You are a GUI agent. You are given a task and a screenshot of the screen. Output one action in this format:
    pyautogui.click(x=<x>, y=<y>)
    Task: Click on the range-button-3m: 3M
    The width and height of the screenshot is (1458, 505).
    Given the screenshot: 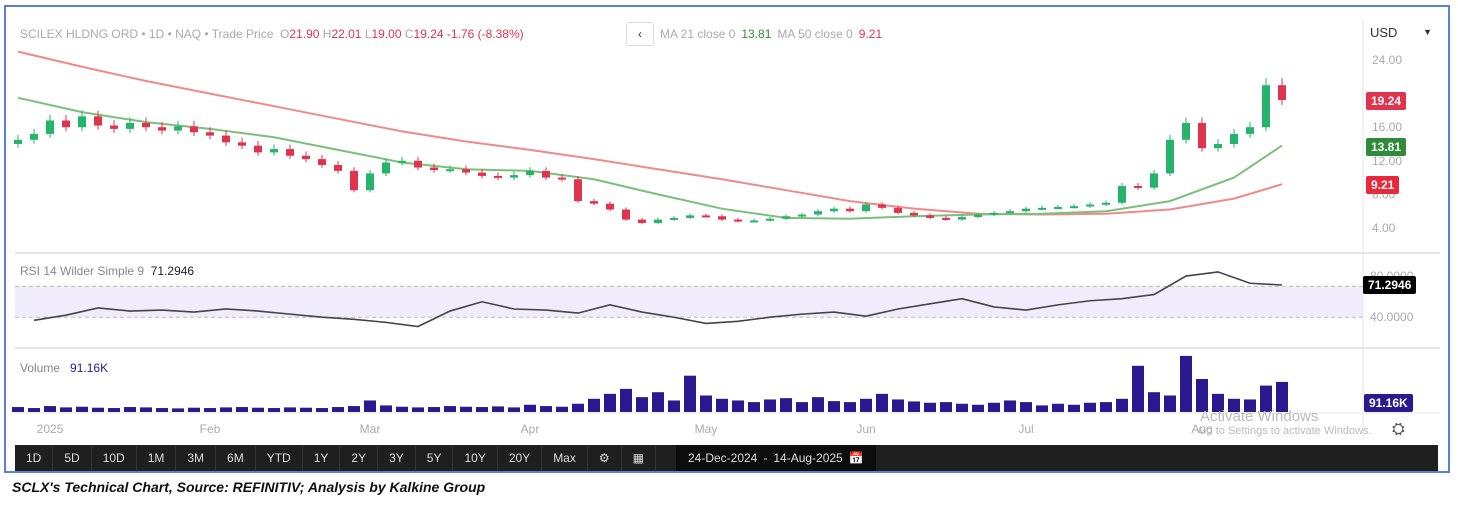 What is the action you would take?
    pyautogui.click(x=196, y=458)
    